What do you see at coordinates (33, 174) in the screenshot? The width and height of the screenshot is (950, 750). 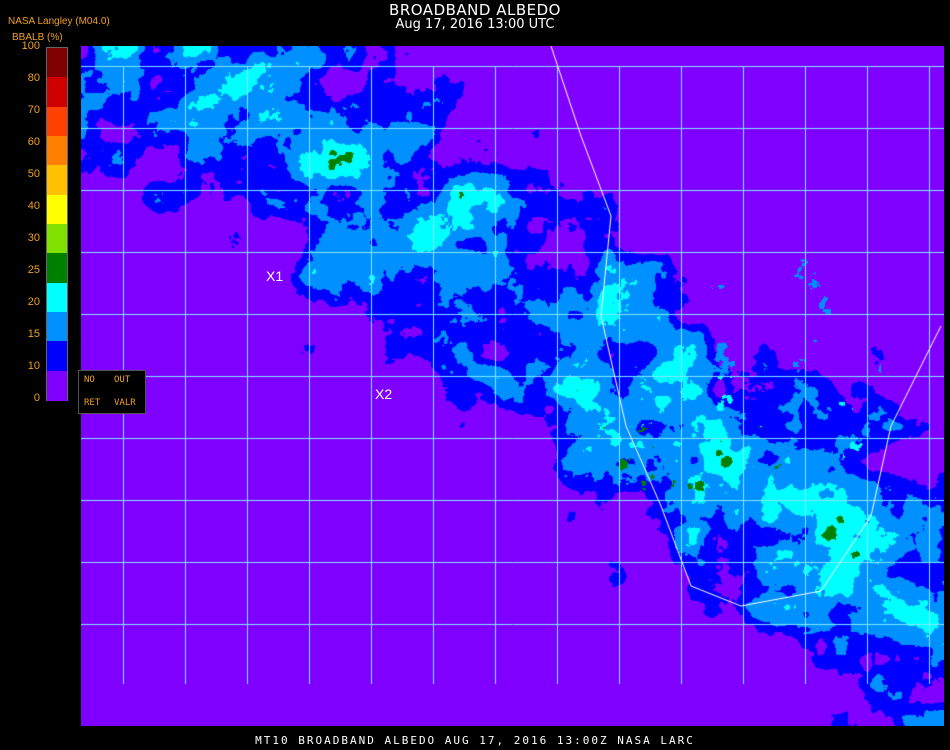 I see `legend-tick: 50` at bounding box center [33, 174].